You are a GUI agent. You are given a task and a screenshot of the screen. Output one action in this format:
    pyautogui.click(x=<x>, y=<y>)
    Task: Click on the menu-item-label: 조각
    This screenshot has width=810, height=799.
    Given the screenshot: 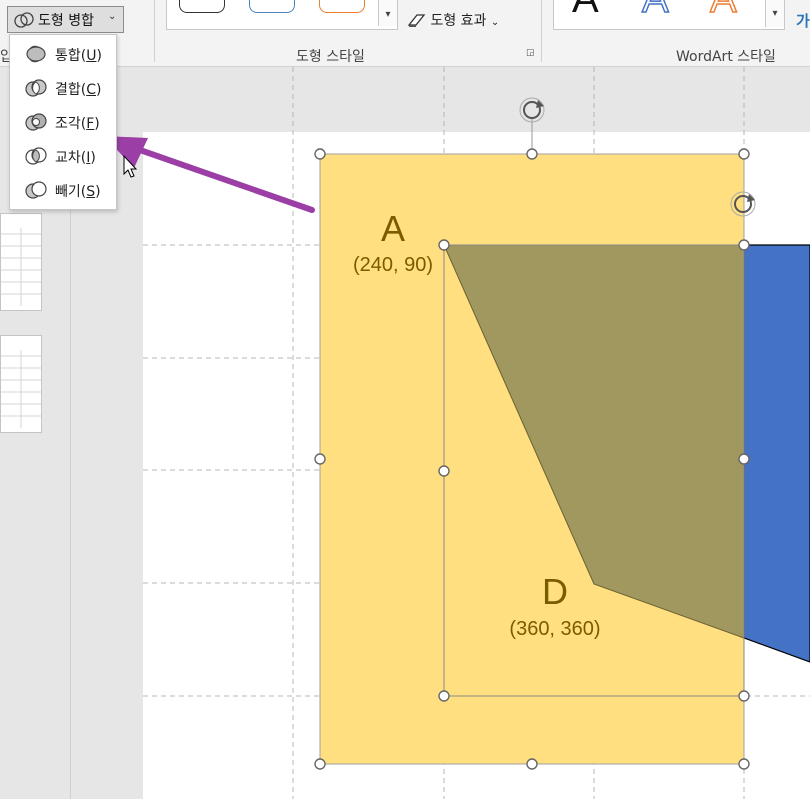 What is the action you would take?
    pyautogui.click(x=68, y=124)
    